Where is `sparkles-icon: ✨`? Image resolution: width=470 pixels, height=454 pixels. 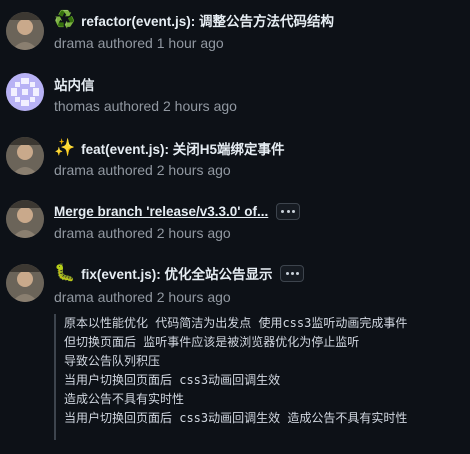
sparkles-icon: ✨ is located at coordinates (65, 147).